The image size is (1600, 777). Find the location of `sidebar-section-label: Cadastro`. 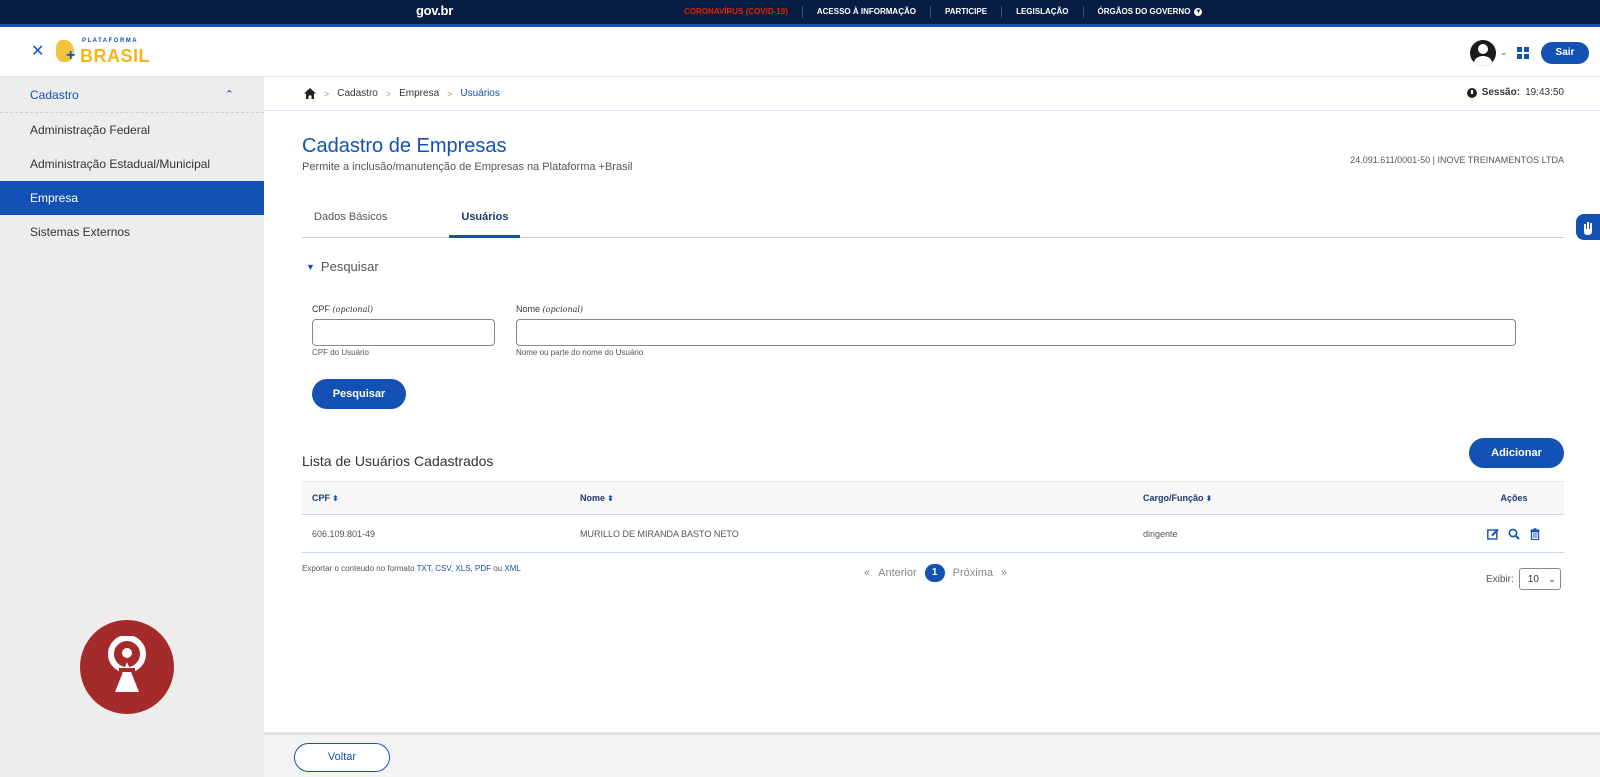

sidebar-section-label: Cadastro is located at coordinates (54, 94).